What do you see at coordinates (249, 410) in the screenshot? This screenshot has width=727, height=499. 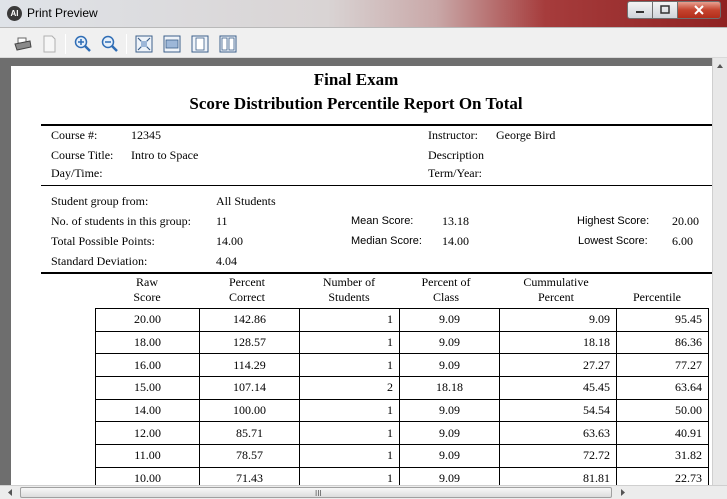 I see `cell-percent-correct: 100.00` at bounding box center [249, 410].